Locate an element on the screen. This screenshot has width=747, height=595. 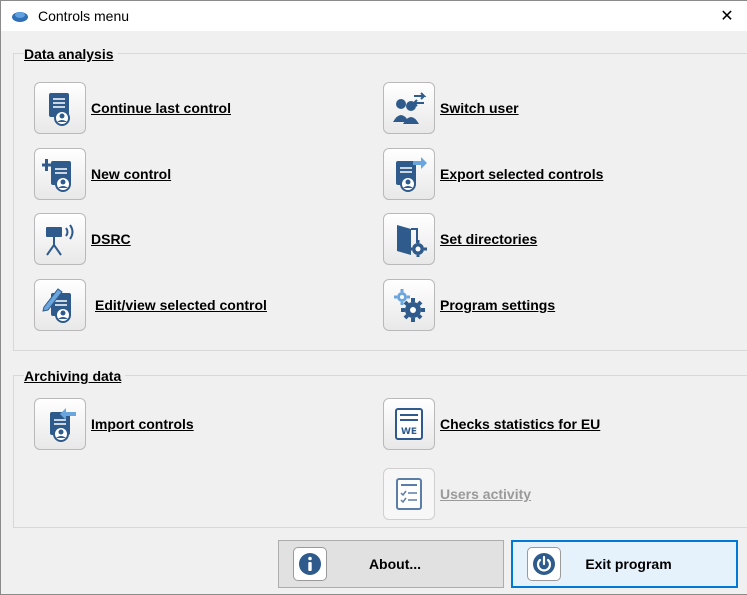
close-button: ✕ is located at coordinates (727, 16).